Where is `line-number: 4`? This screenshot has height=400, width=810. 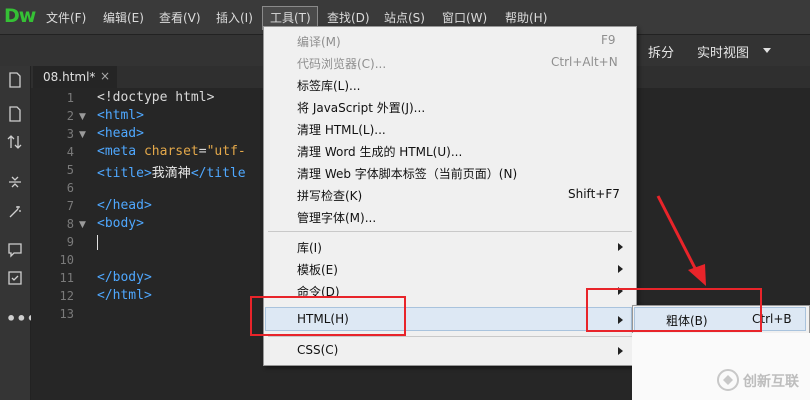
line-number: 4 is located at coordinates (70, 152).